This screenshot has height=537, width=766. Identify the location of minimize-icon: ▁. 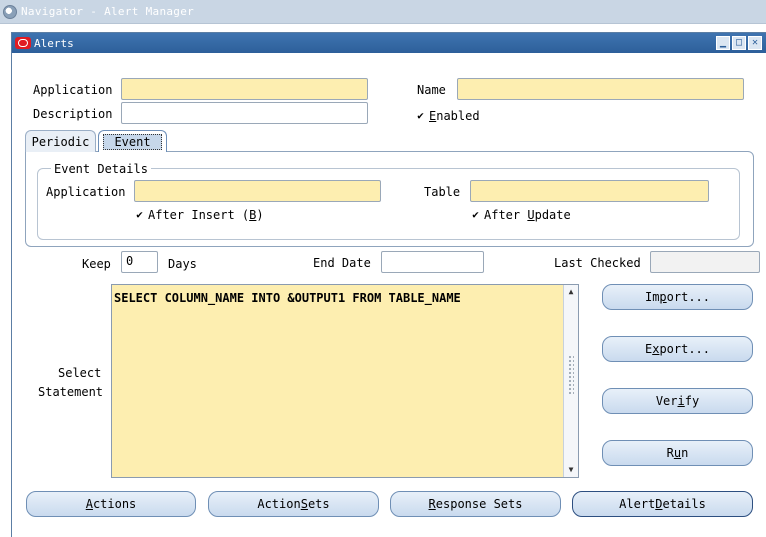
(723, 43).